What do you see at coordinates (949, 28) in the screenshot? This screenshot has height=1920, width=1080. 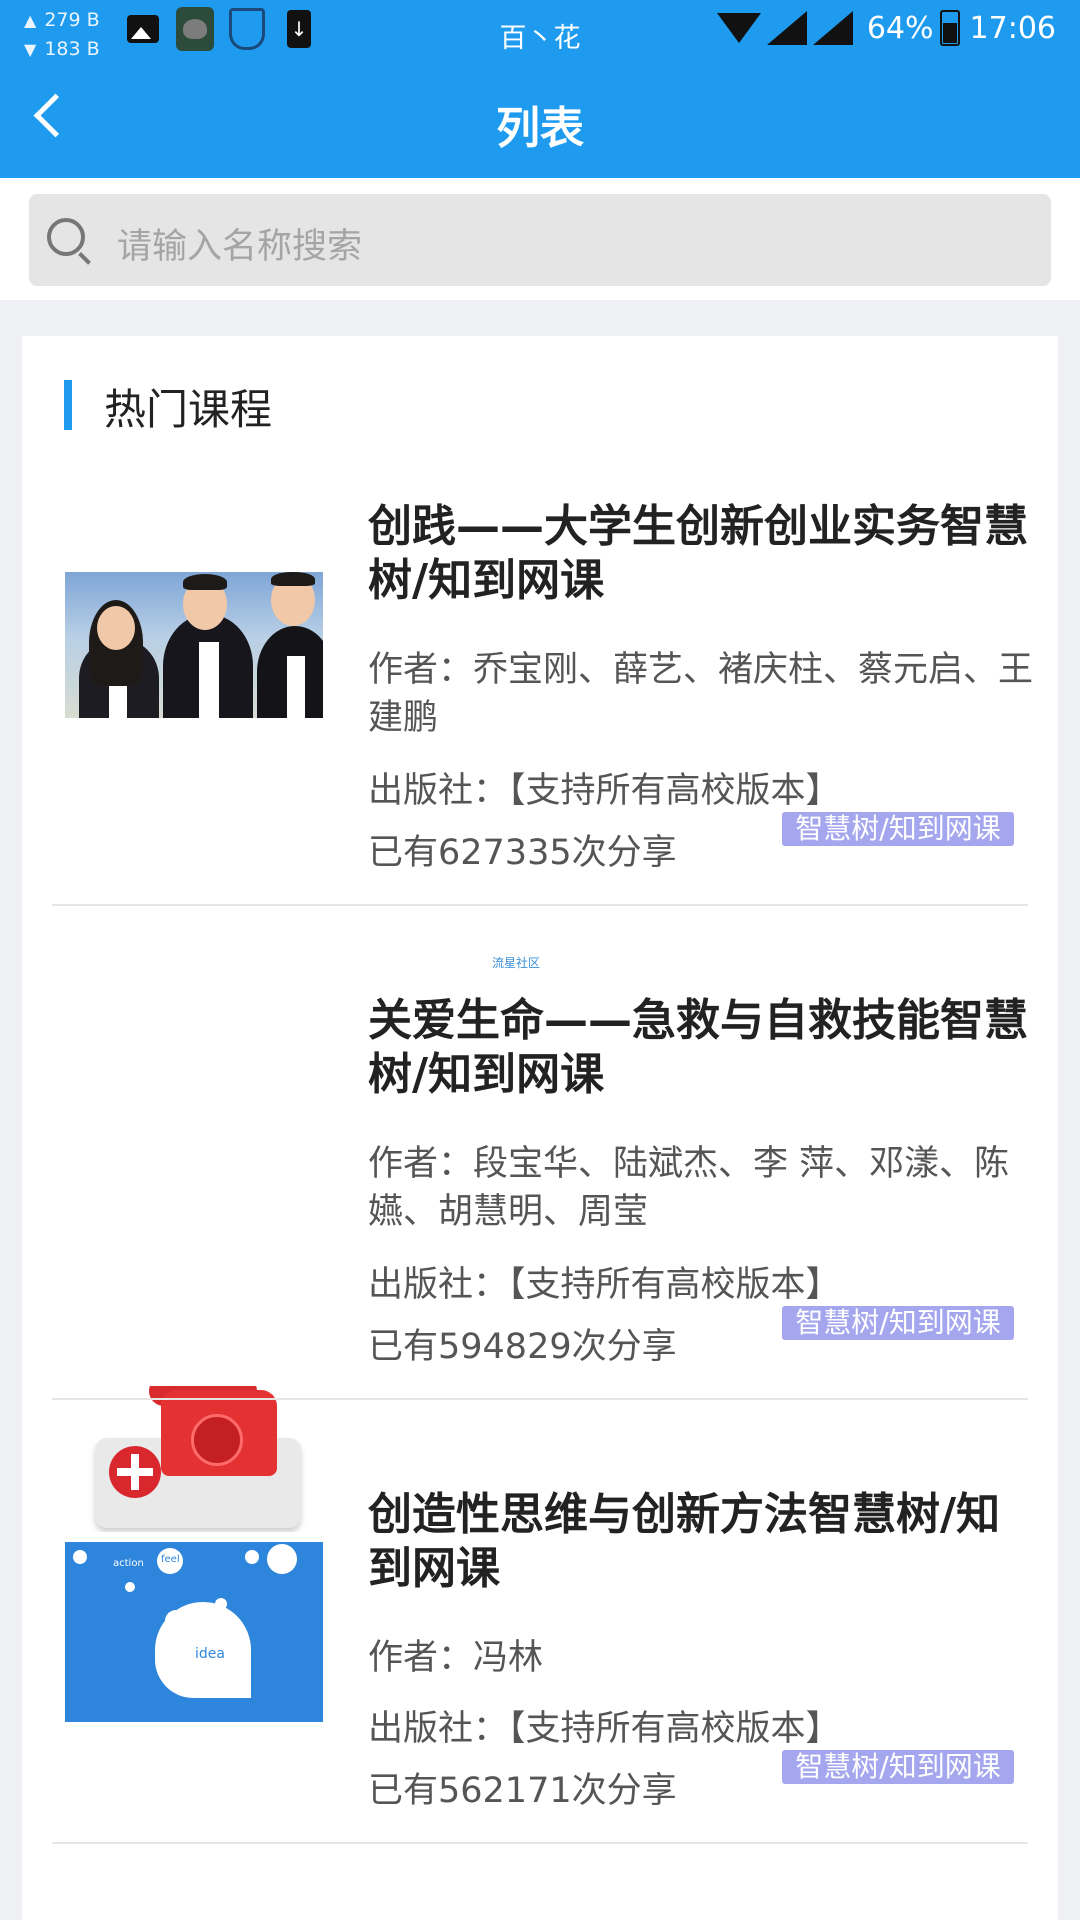 I see `battery-icon` at bounding box center [949, 28].